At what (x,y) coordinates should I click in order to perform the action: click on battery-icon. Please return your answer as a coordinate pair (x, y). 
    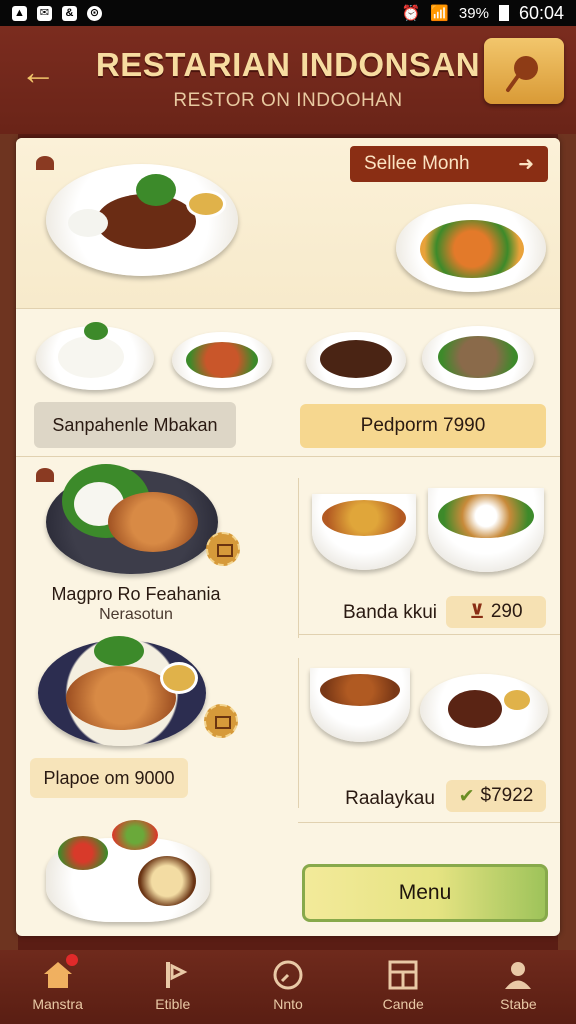
    Looking at the image, I should click on (503, 13).